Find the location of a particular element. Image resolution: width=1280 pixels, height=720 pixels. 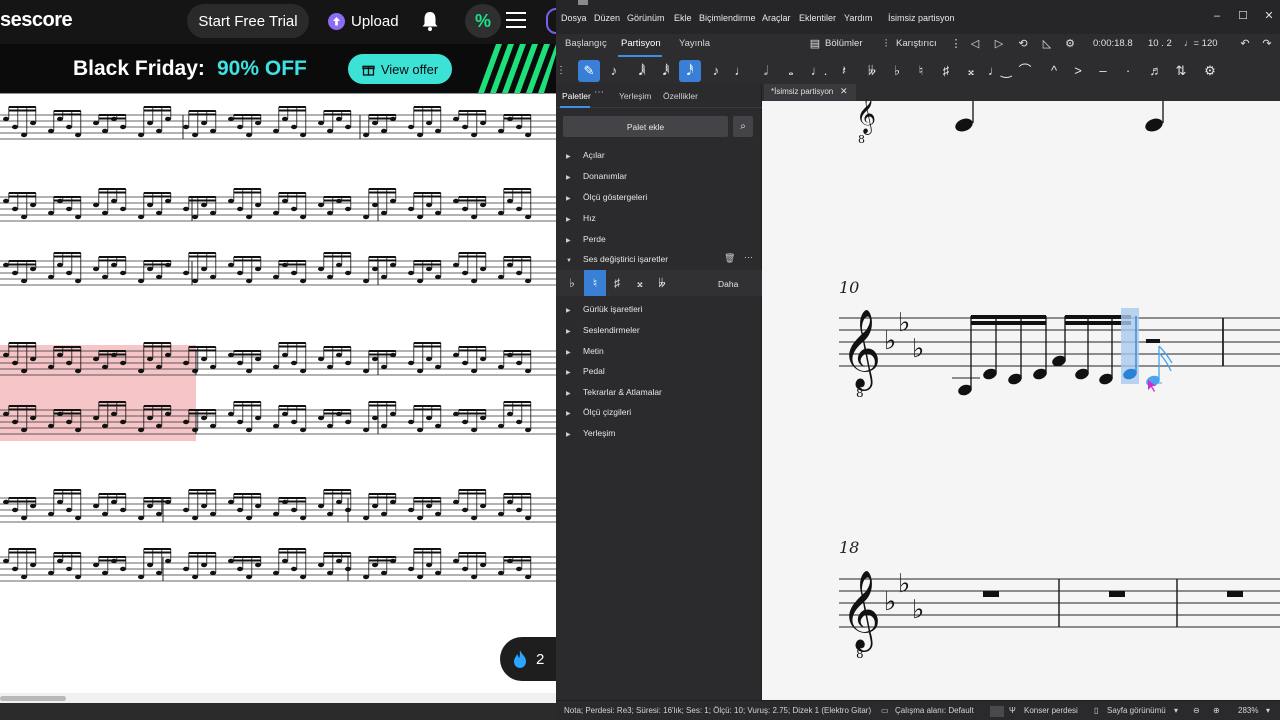

tab-properties: Özellikler is located at coordinates (680, 96).